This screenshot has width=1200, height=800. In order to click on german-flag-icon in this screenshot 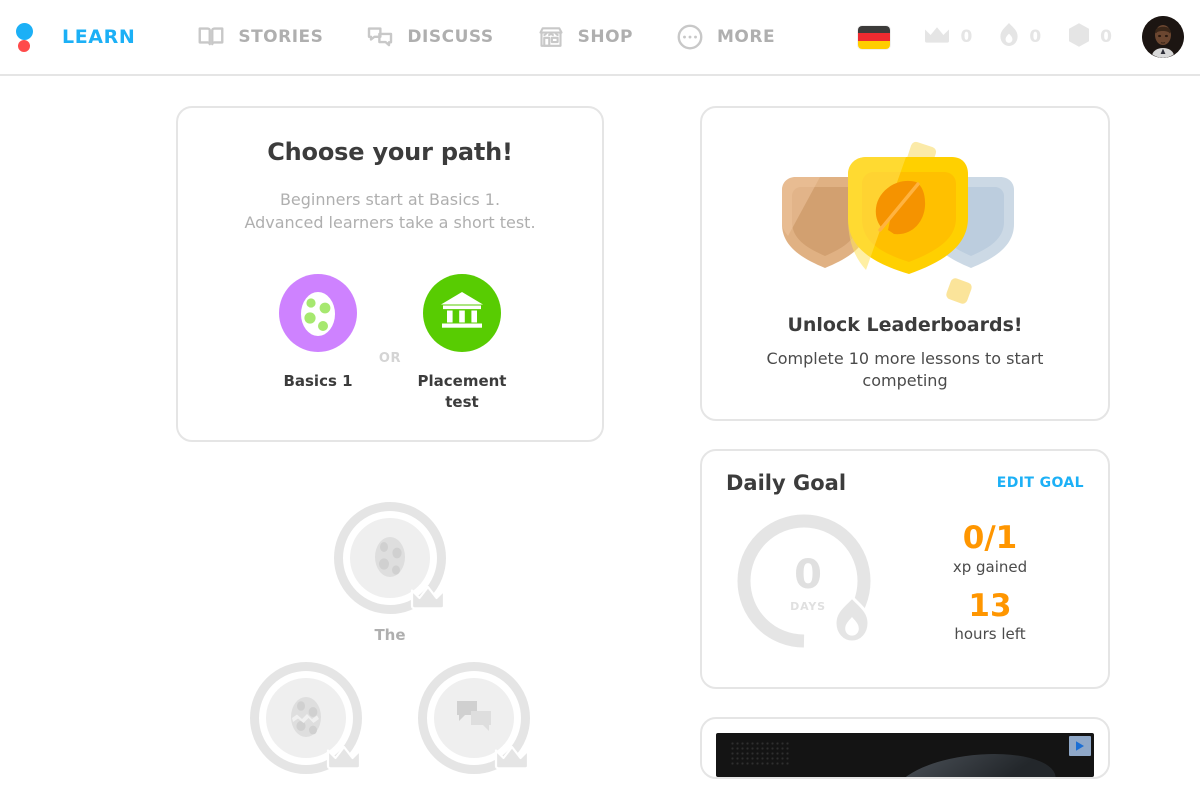, I will do `click(874, 37)`.